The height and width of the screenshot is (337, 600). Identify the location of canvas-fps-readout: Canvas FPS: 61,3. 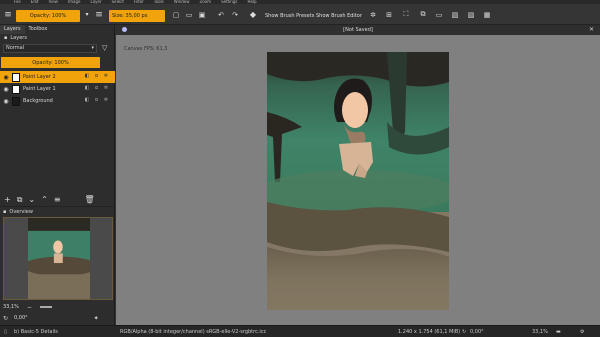
(146, 49).